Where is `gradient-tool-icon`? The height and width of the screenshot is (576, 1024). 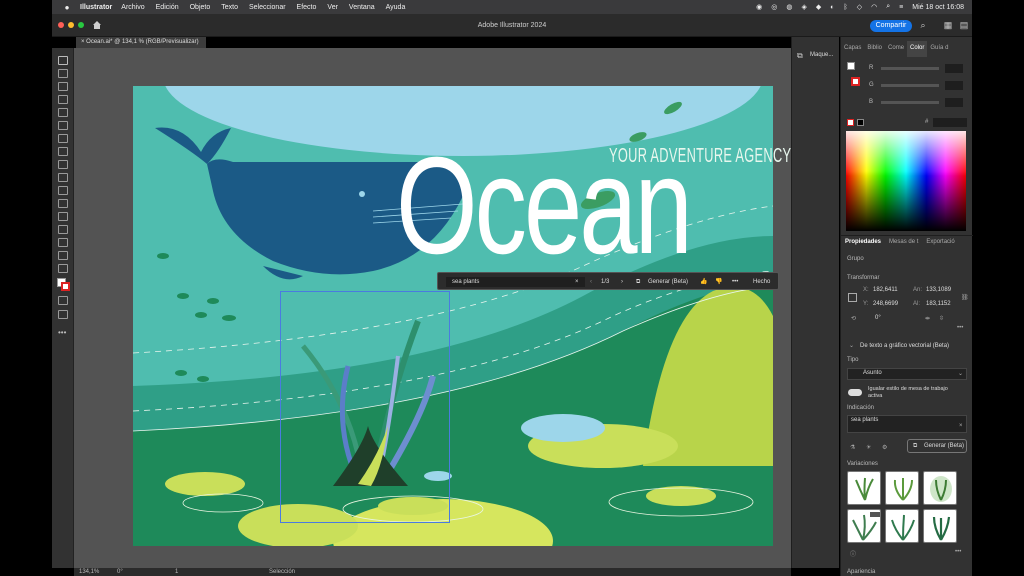
gradient-tool-icon is located at coordinates (63, 190).